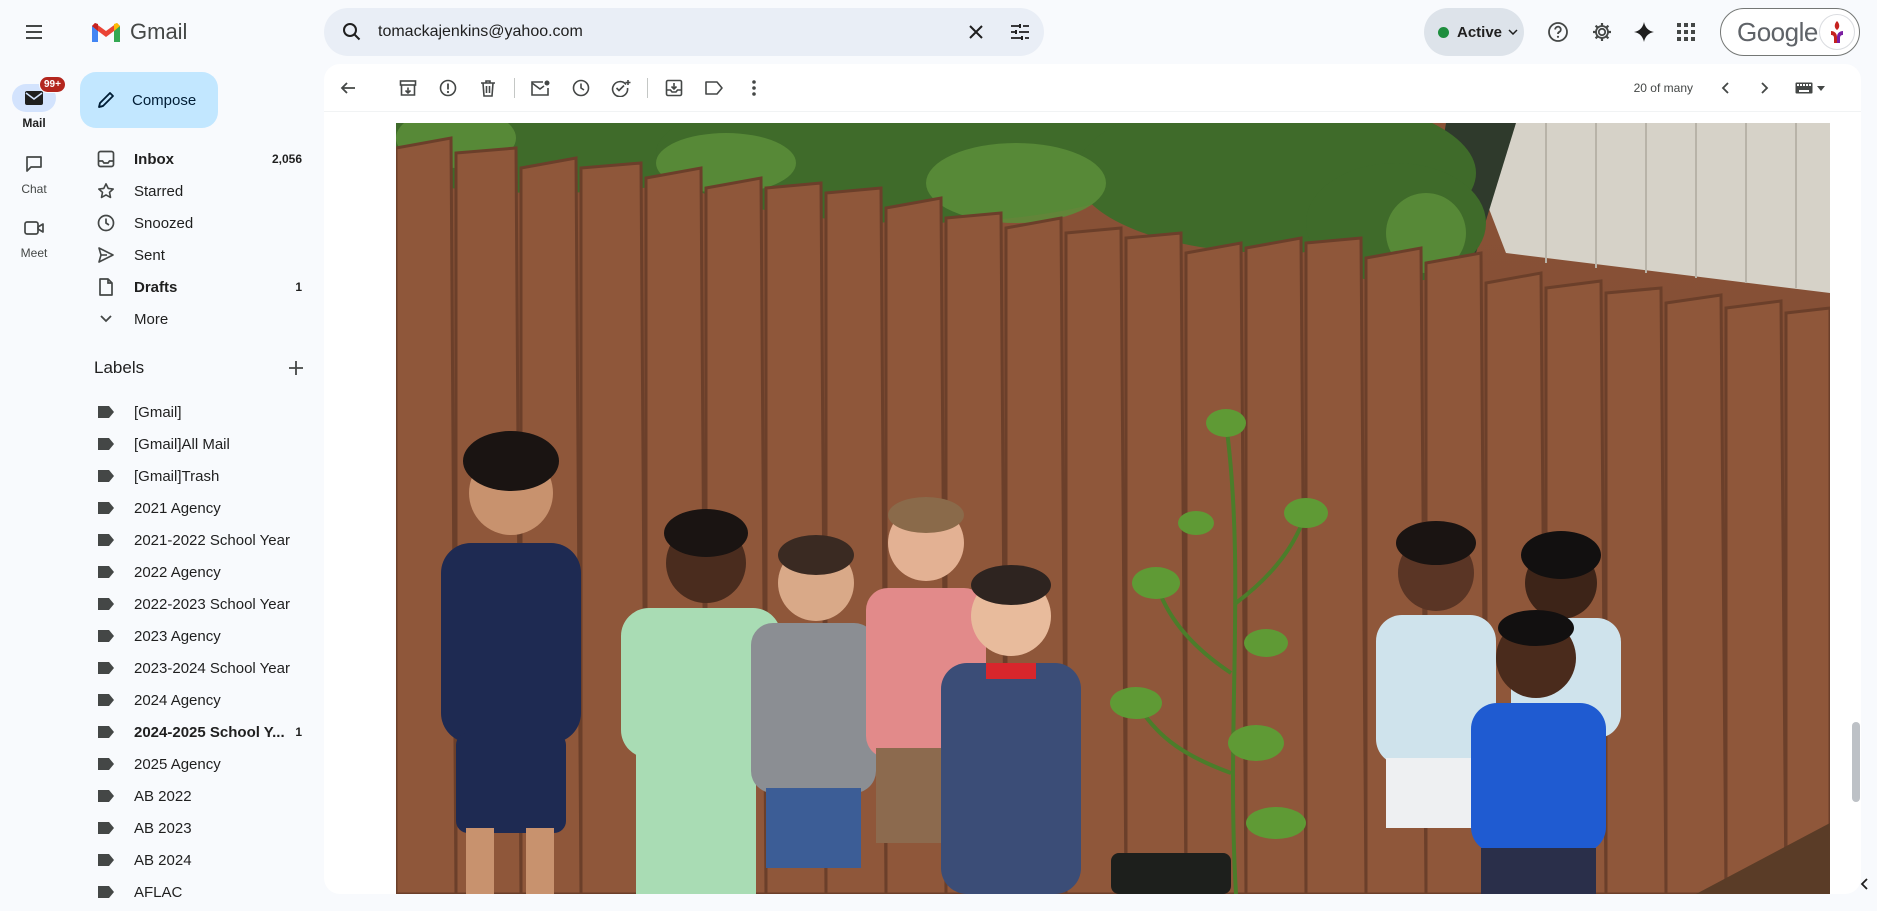  What do you see at coordinates (34, 32) in the screenshot?
I see `main-menu-button` at bounding box center [34, 32].